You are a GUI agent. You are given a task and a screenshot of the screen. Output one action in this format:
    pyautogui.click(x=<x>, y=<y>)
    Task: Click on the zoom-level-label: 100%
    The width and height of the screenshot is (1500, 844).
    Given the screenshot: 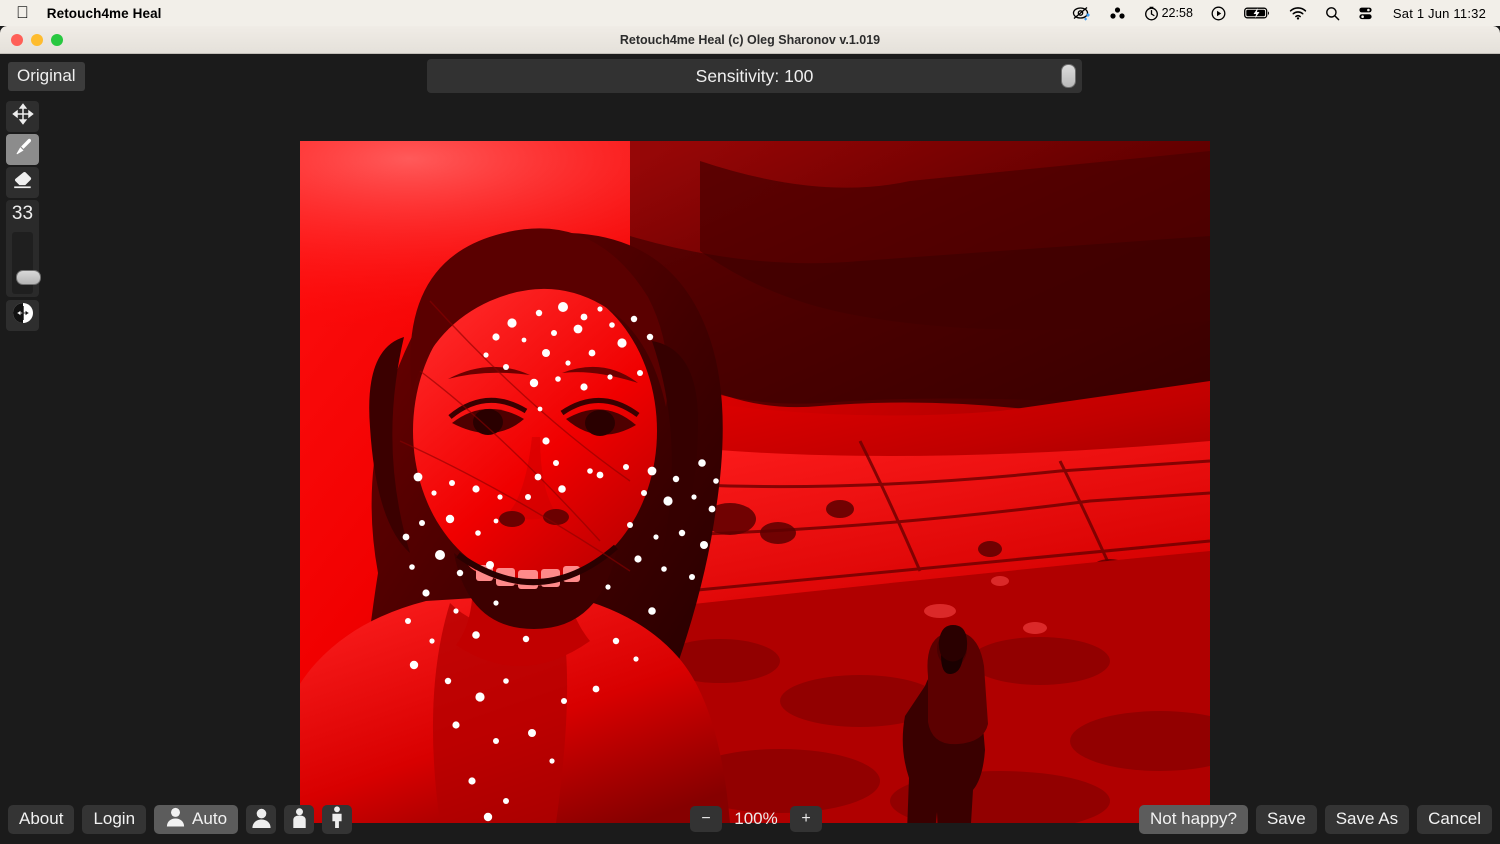 What is the action you would take?
    pyautogui.click(x=756, y=818)
    